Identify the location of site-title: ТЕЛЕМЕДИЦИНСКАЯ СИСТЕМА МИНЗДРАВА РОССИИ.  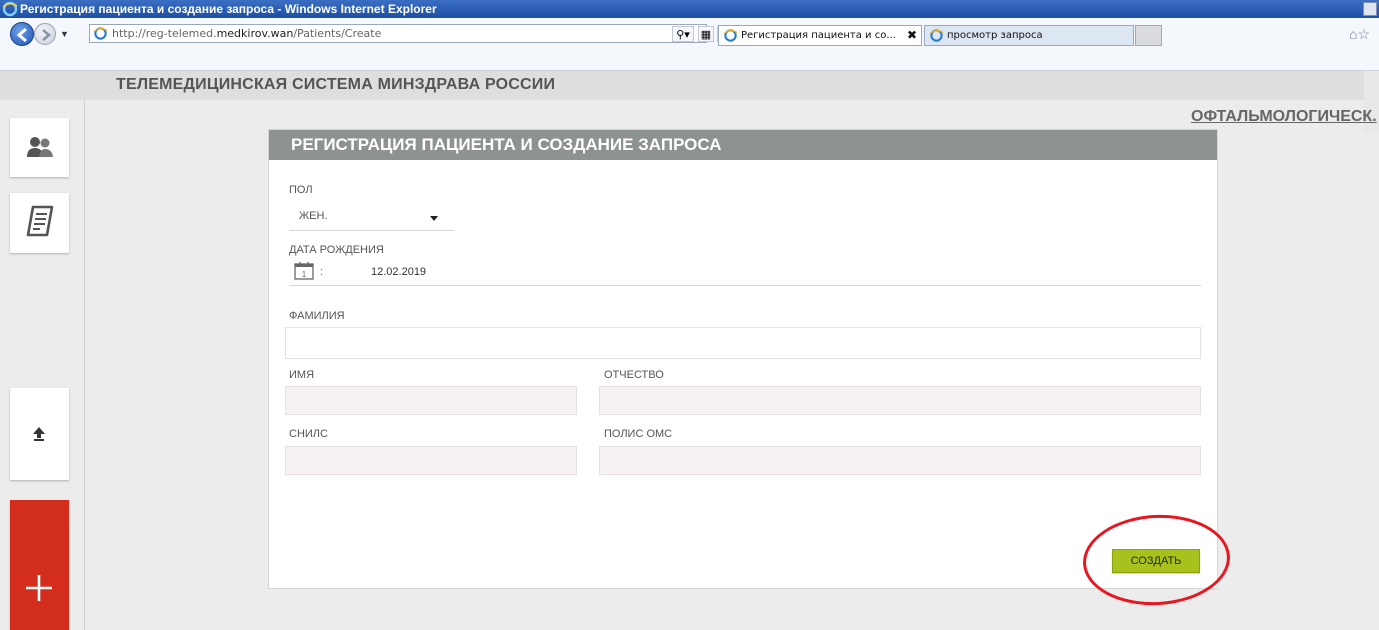
(336, 84).